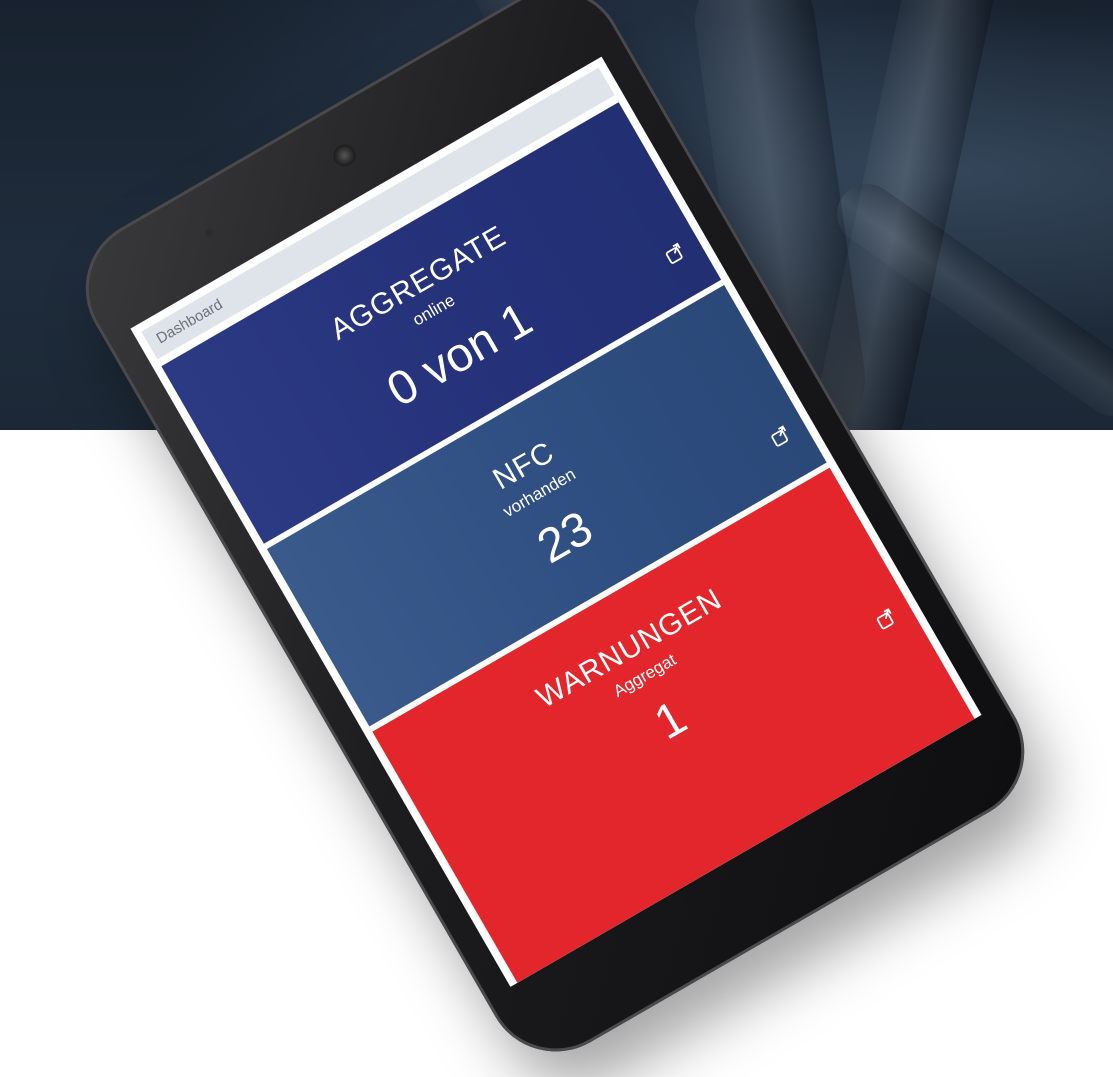 The width and height of the screenshot is (1113, 1077). What do you see at coordinates (344, 155) in the screenshot?
I see `front-camera-icon` at bounding box center [344, 155].